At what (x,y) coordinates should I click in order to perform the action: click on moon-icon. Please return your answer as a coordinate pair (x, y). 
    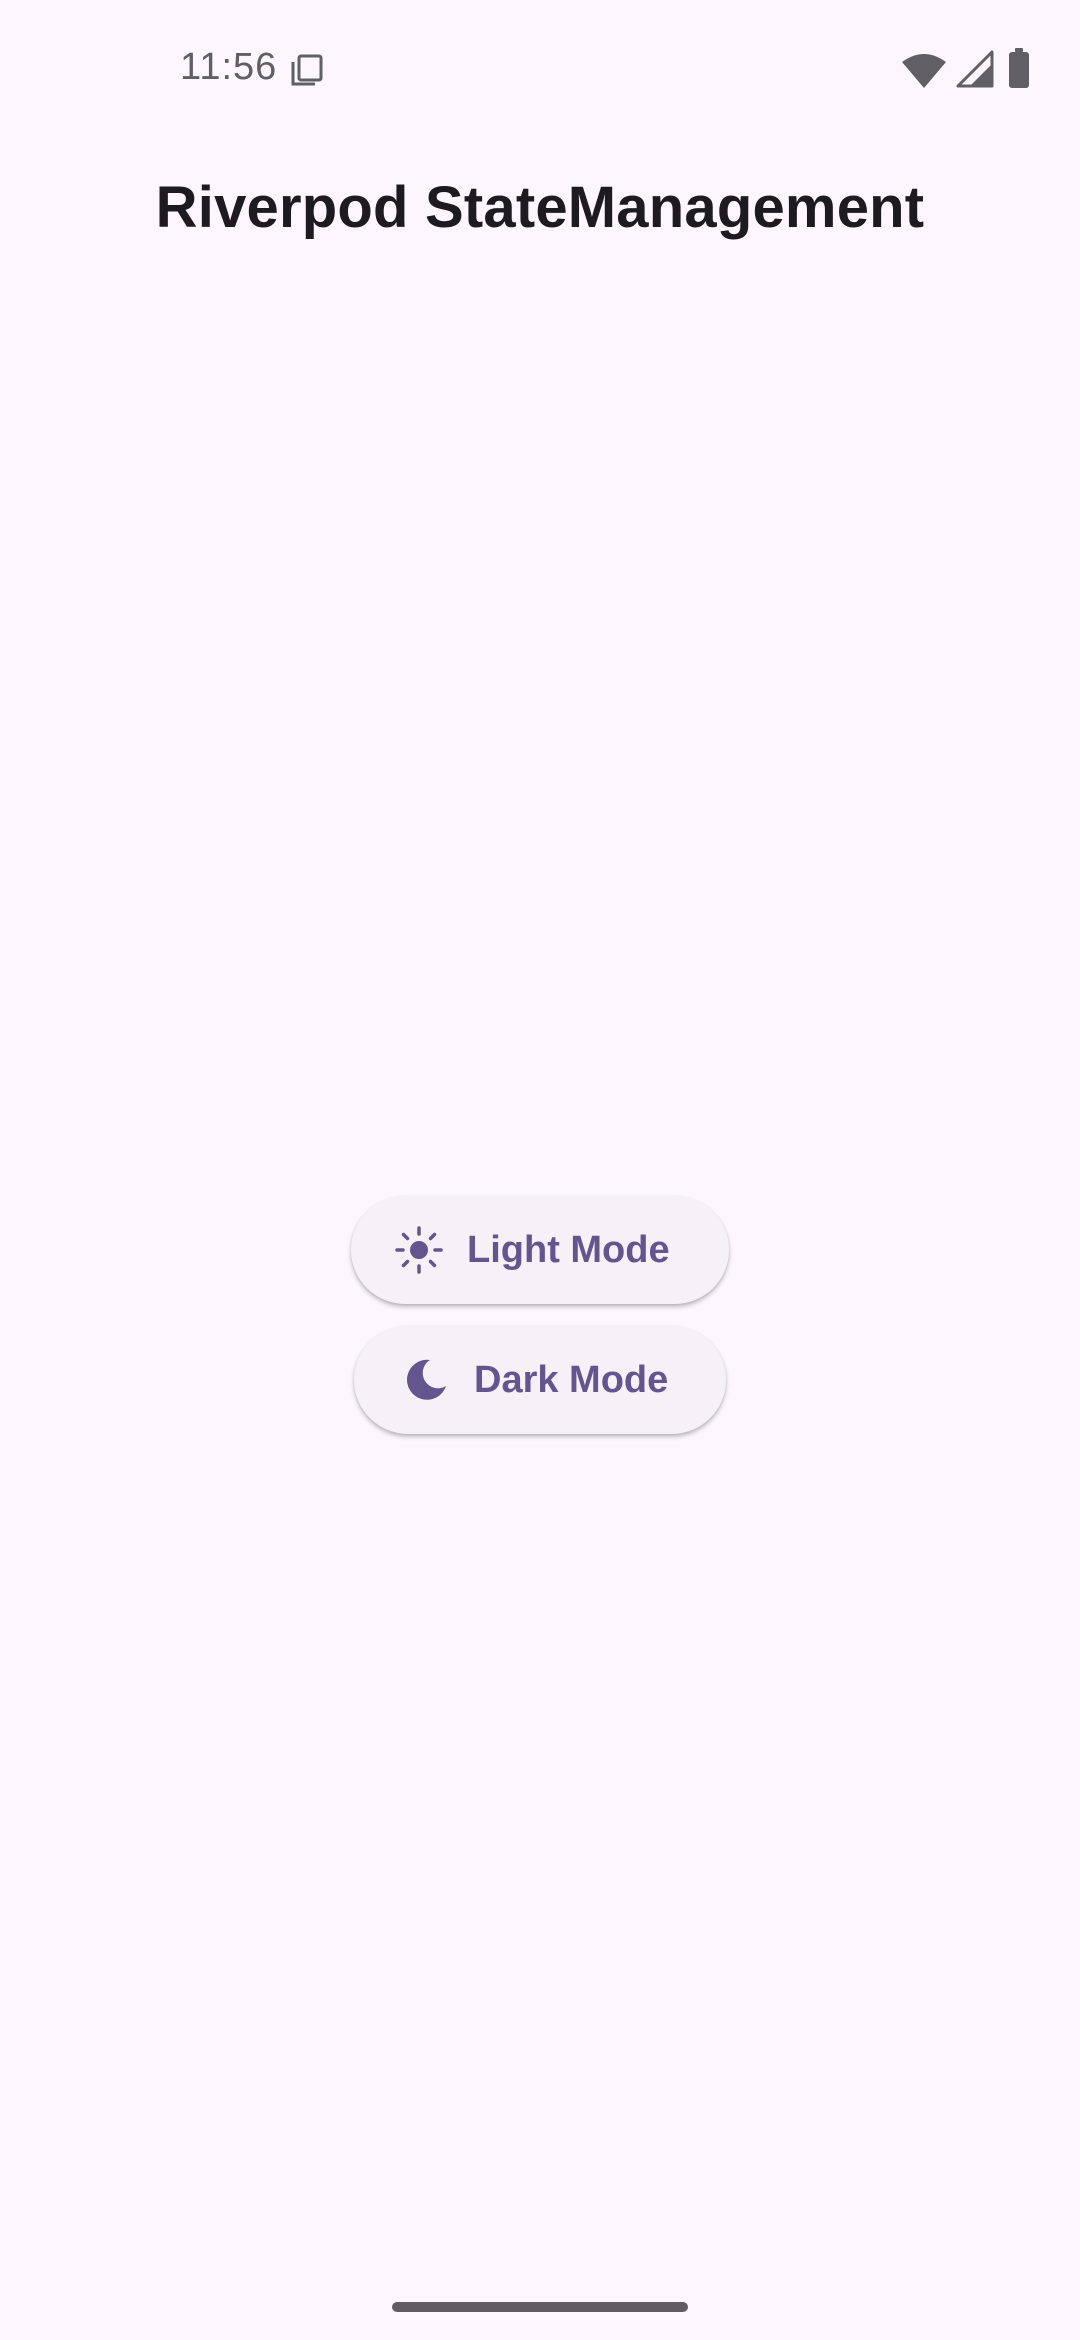
    Looking at the image, I should click on (426, 1380).